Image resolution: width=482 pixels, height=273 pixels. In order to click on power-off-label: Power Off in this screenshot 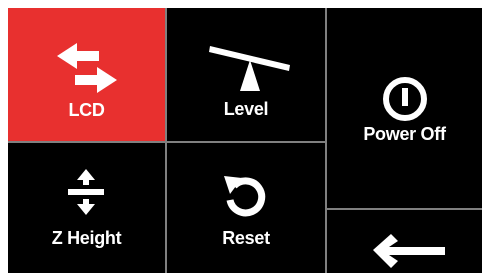, I will do `click(404, 134)`.